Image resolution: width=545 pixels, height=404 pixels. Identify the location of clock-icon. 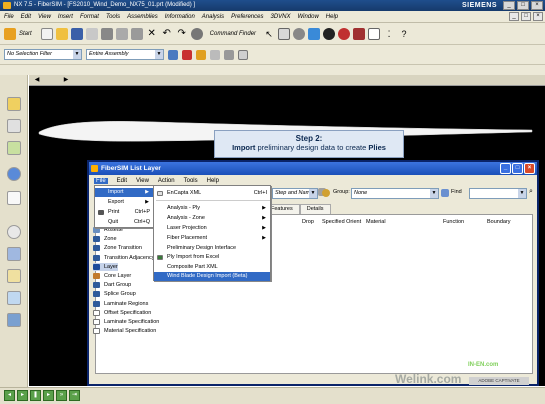
(14, 232).